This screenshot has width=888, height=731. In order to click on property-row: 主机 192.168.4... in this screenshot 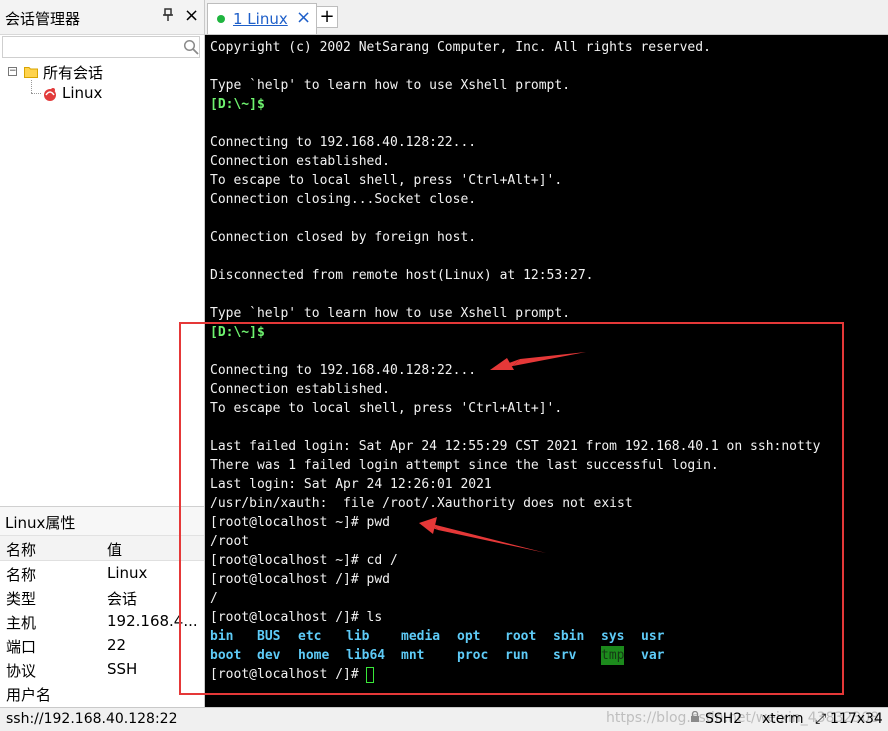, I will do `click(102, 621)`.